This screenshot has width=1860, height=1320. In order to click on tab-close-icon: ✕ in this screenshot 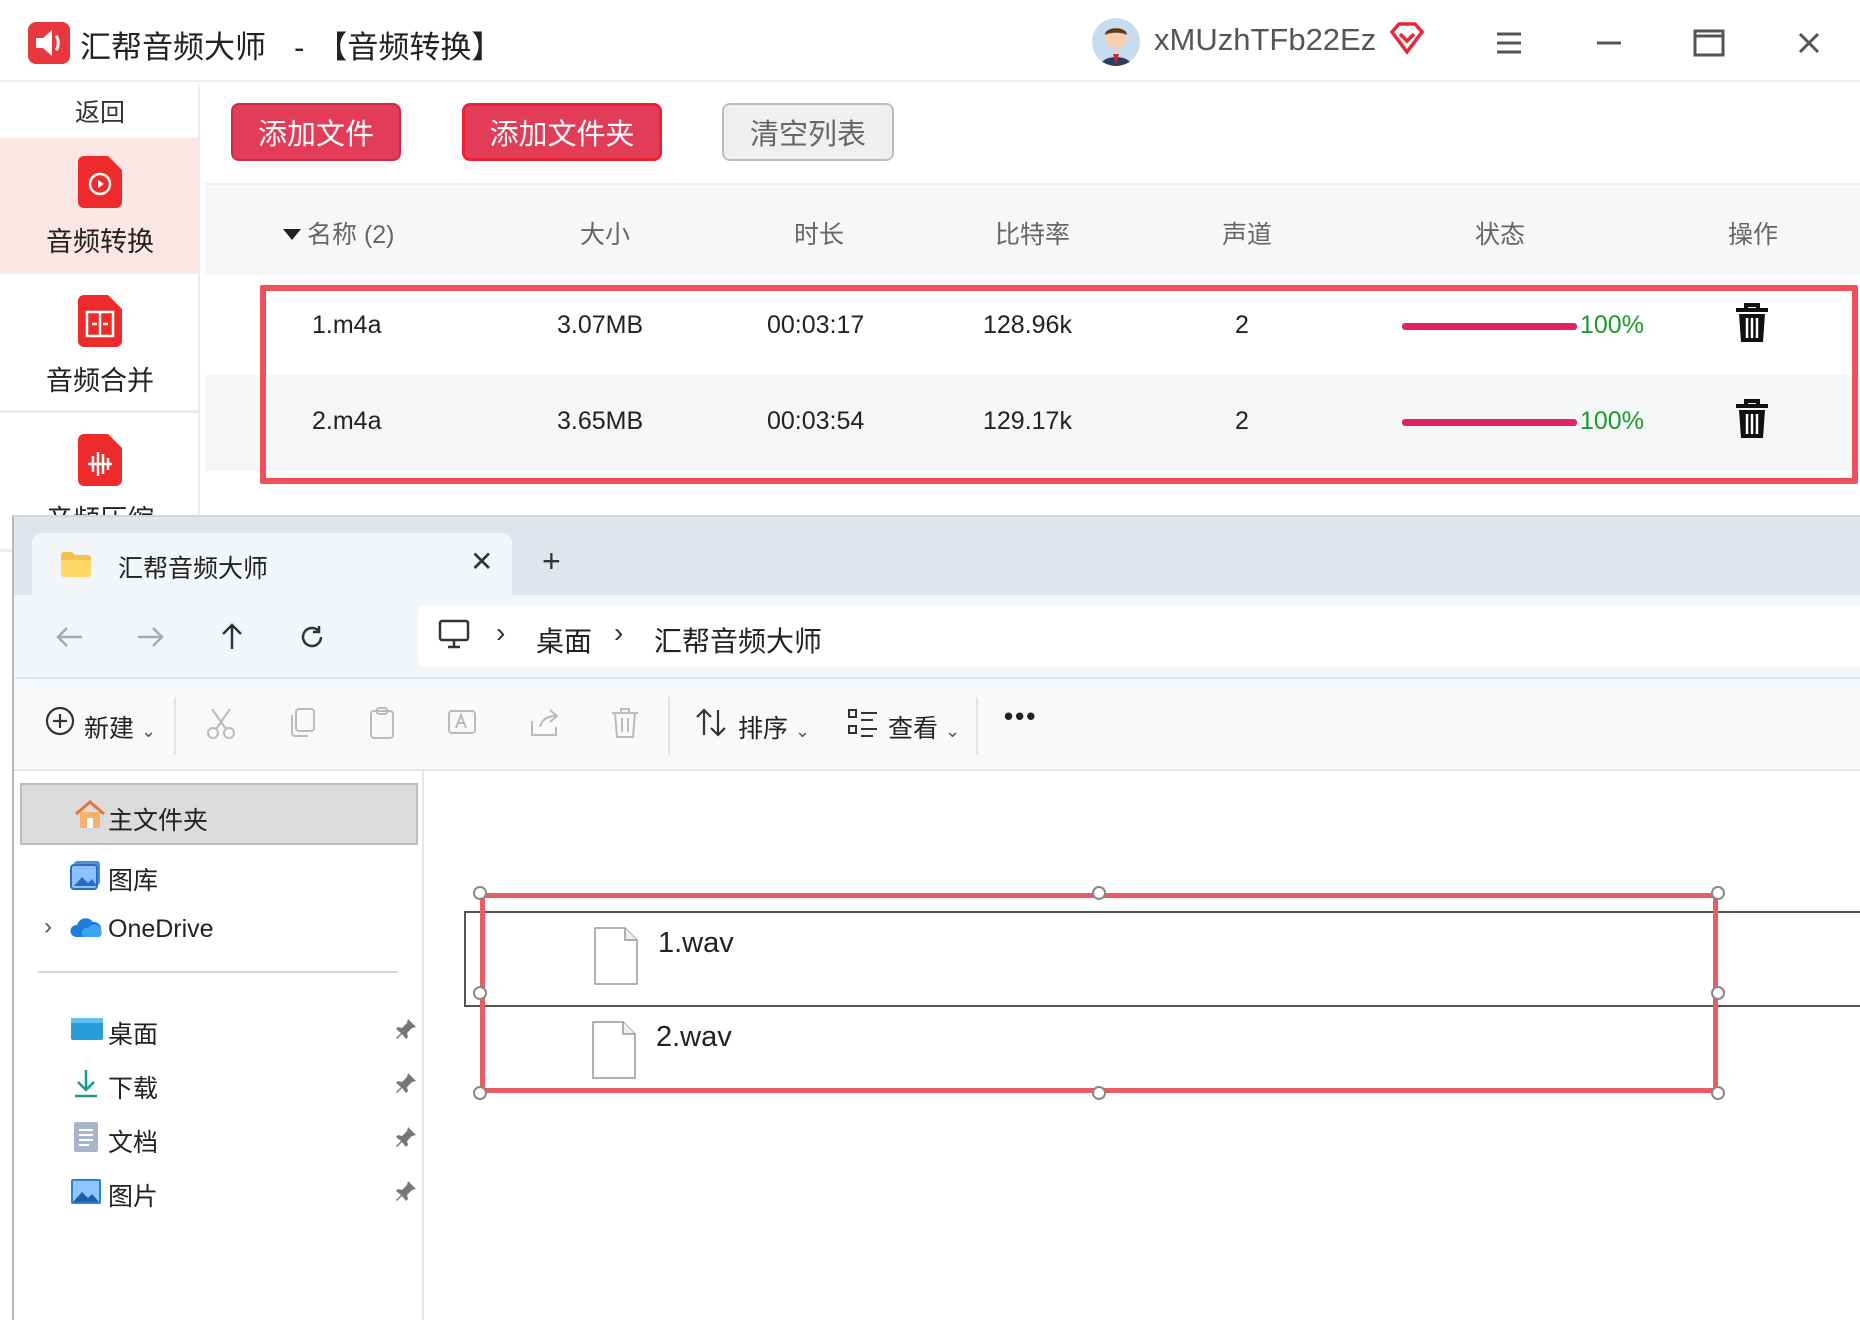, I will do `click(481, 561)`.